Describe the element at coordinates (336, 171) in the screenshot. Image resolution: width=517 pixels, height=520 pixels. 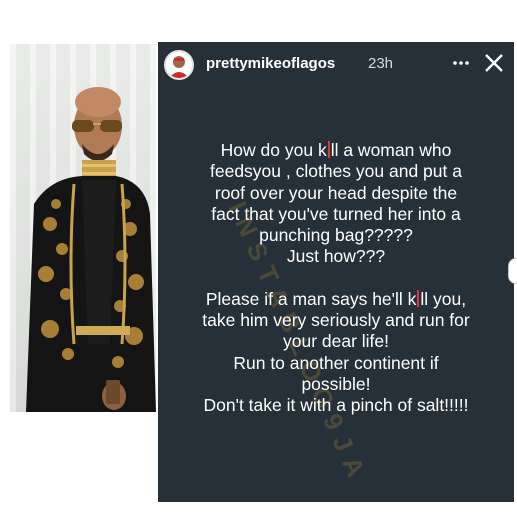
I see `story-line: feedsyou , clothes you and put a` at that location.